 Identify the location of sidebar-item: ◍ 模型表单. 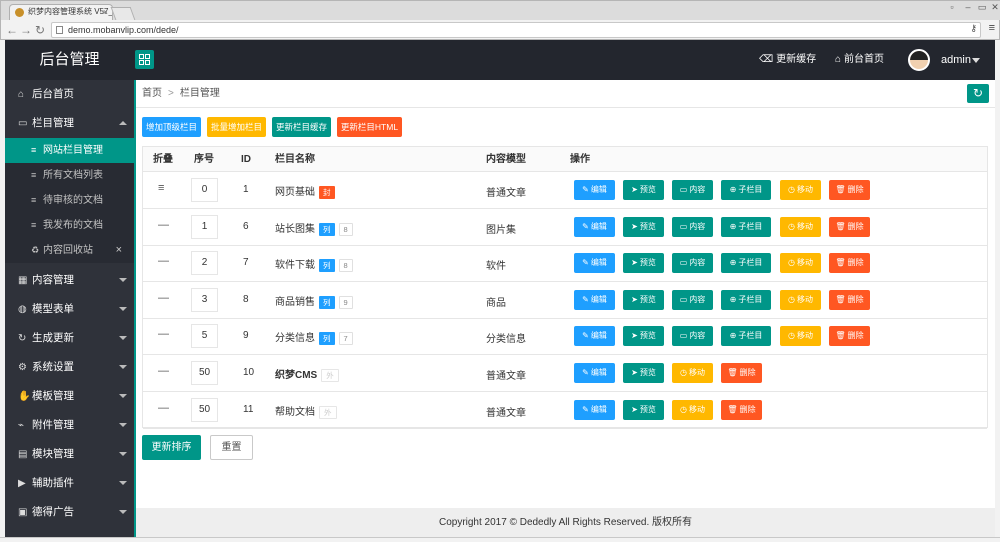
(69, 309).